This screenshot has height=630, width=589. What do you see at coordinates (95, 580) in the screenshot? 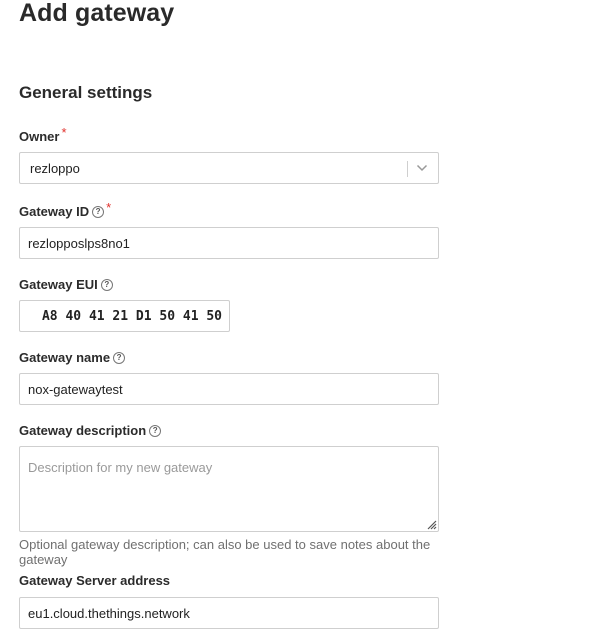
I see `gateway-server-address-label-text: Gateway Server address` at bounding box center [95, 580].